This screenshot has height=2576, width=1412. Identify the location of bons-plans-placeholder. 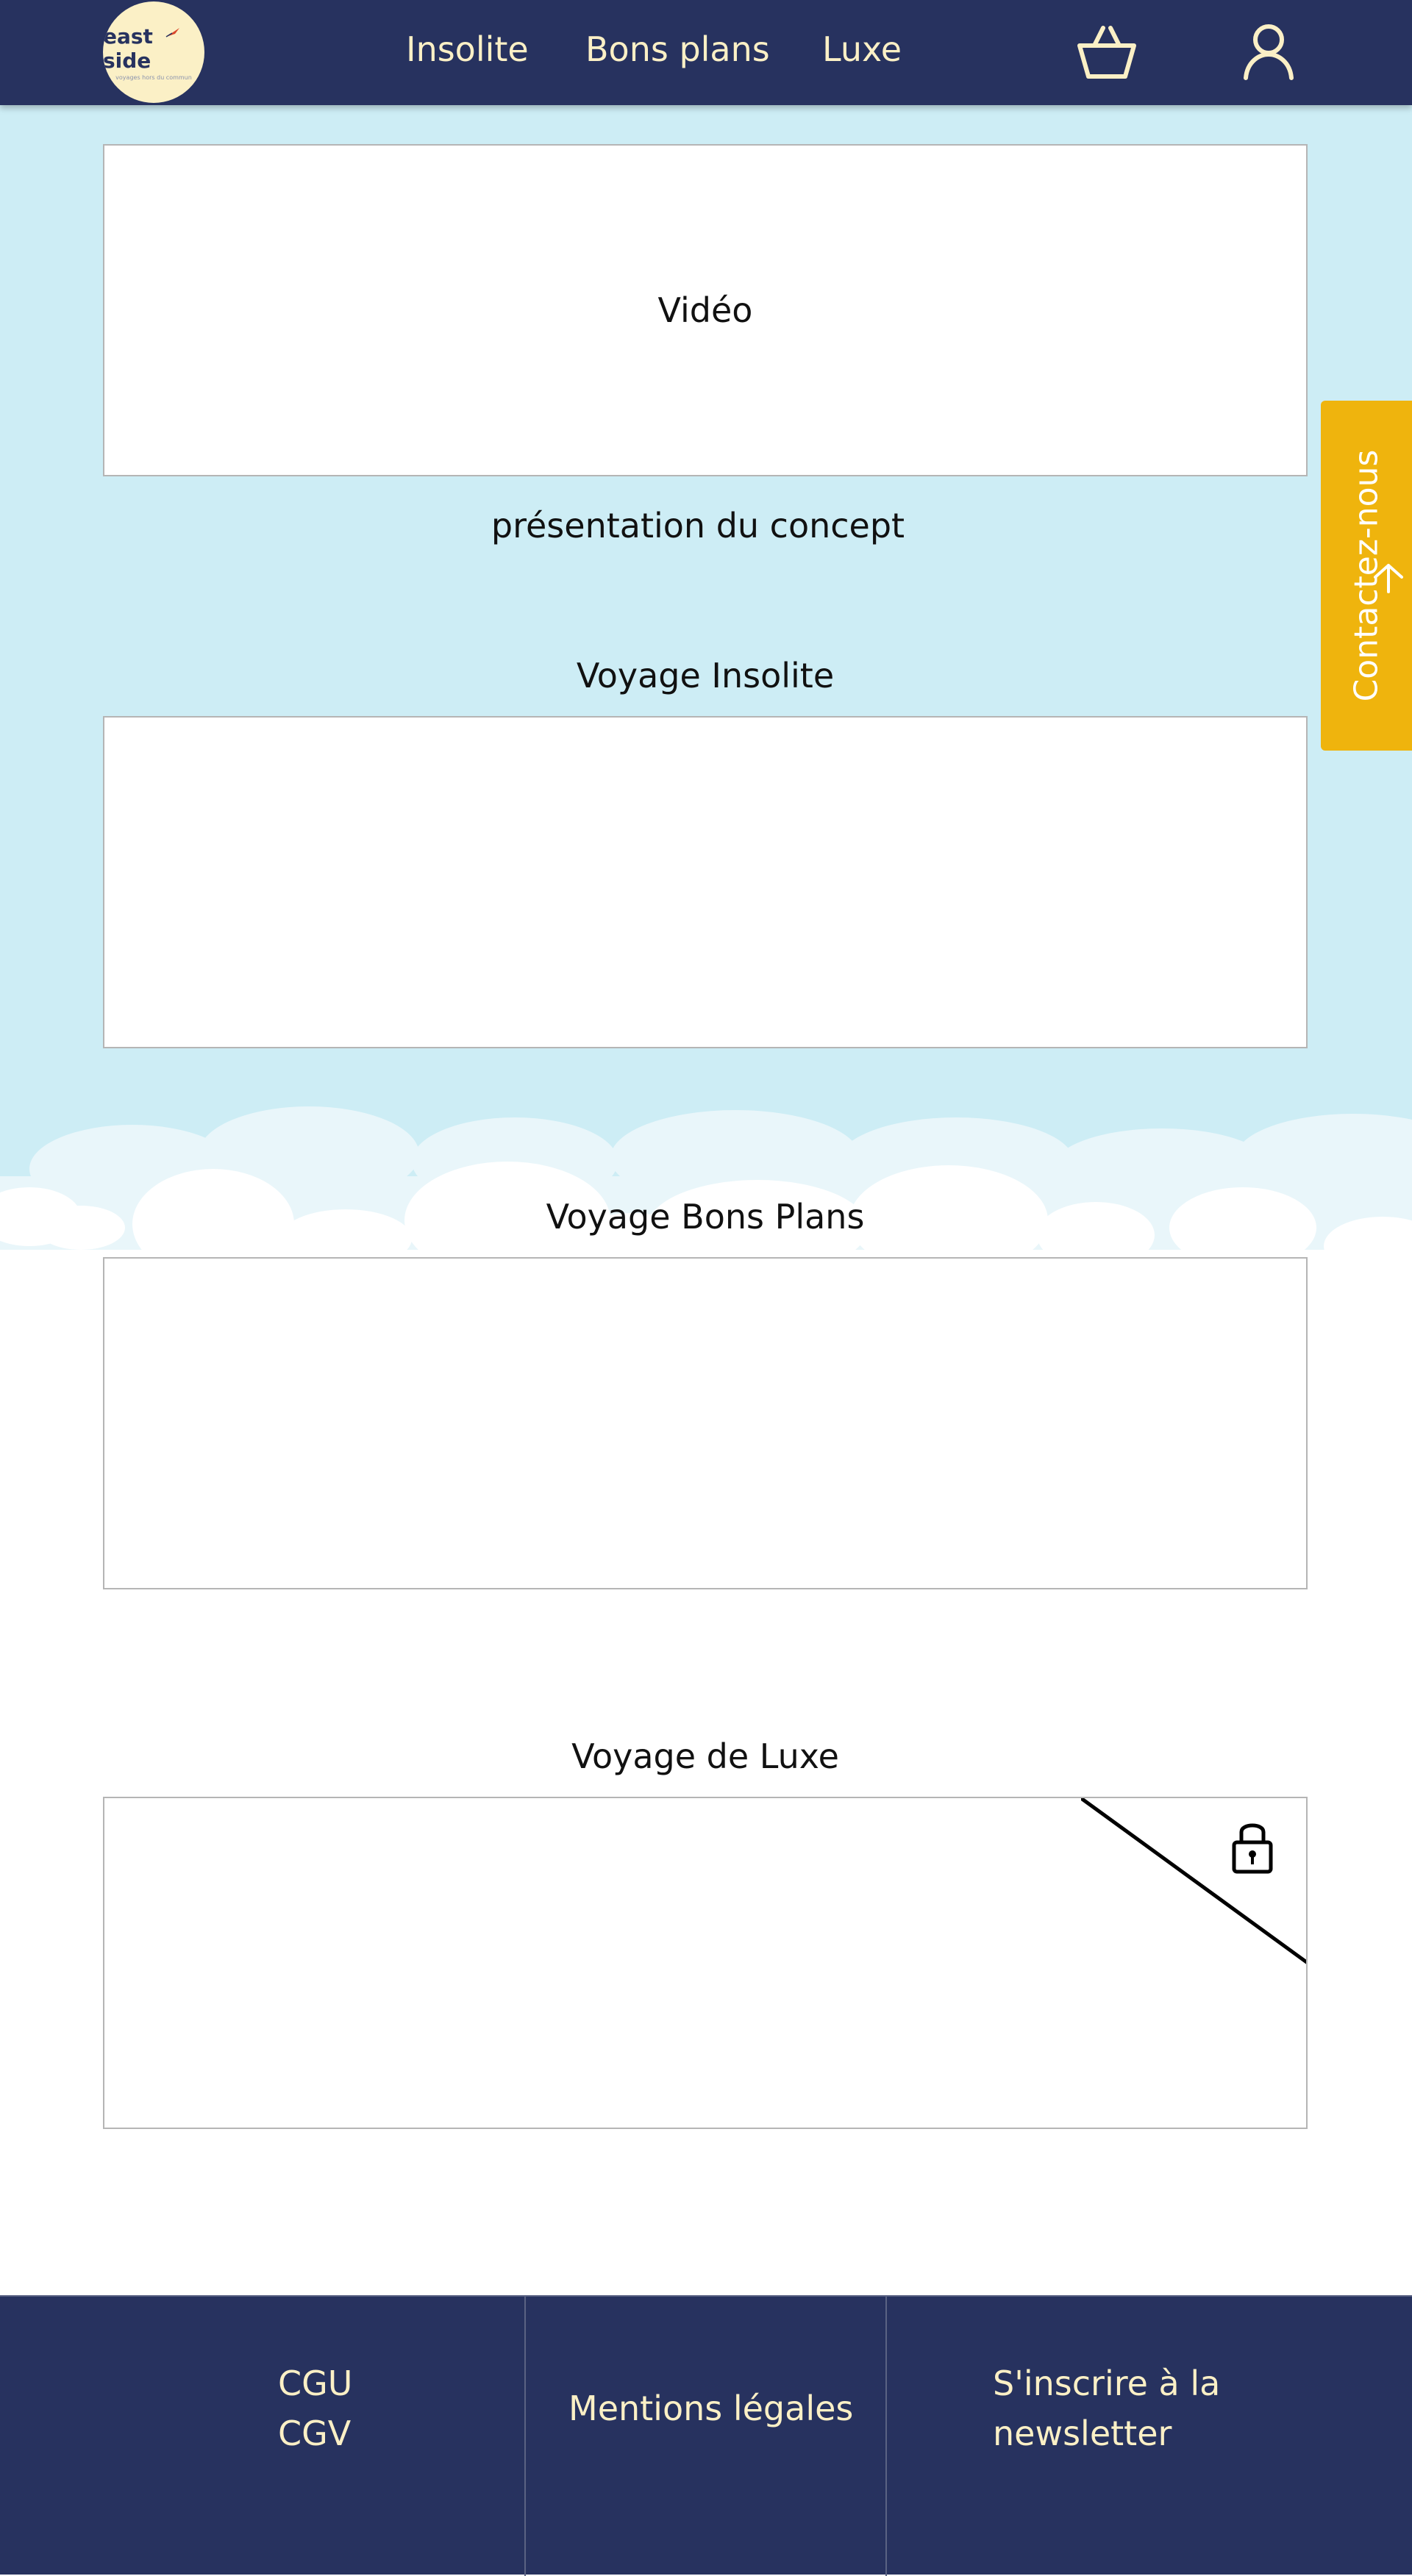
(705, 1423).